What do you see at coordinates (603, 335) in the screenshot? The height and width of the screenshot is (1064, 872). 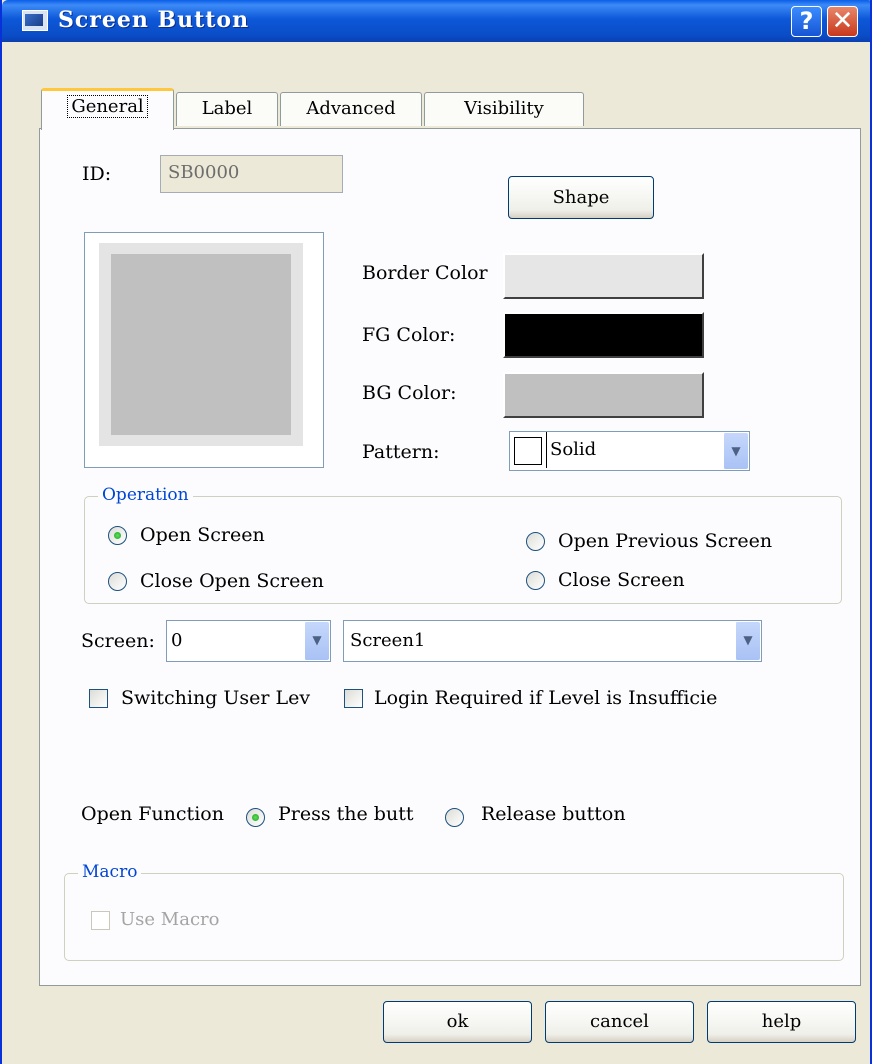 I see `fg-color-swatch` at bounding box center [603, 335].